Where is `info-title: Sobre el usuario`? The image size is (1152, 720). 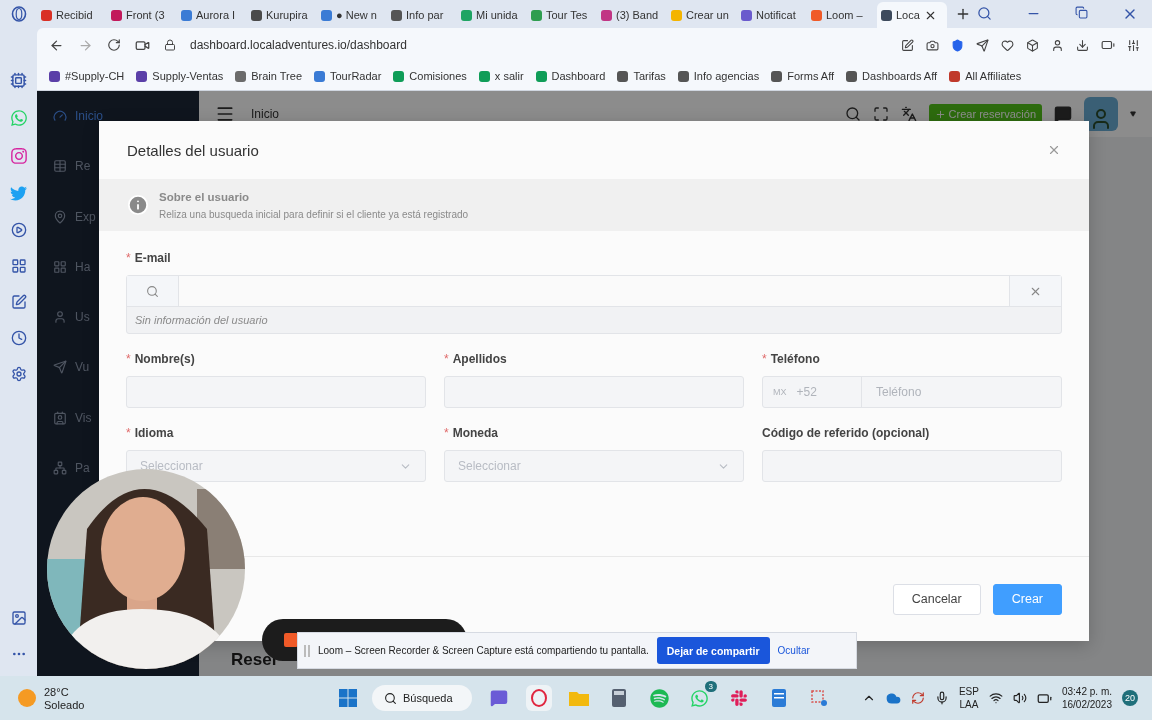 info-title: Sobre el usuario is located at coordinates (205, 196).